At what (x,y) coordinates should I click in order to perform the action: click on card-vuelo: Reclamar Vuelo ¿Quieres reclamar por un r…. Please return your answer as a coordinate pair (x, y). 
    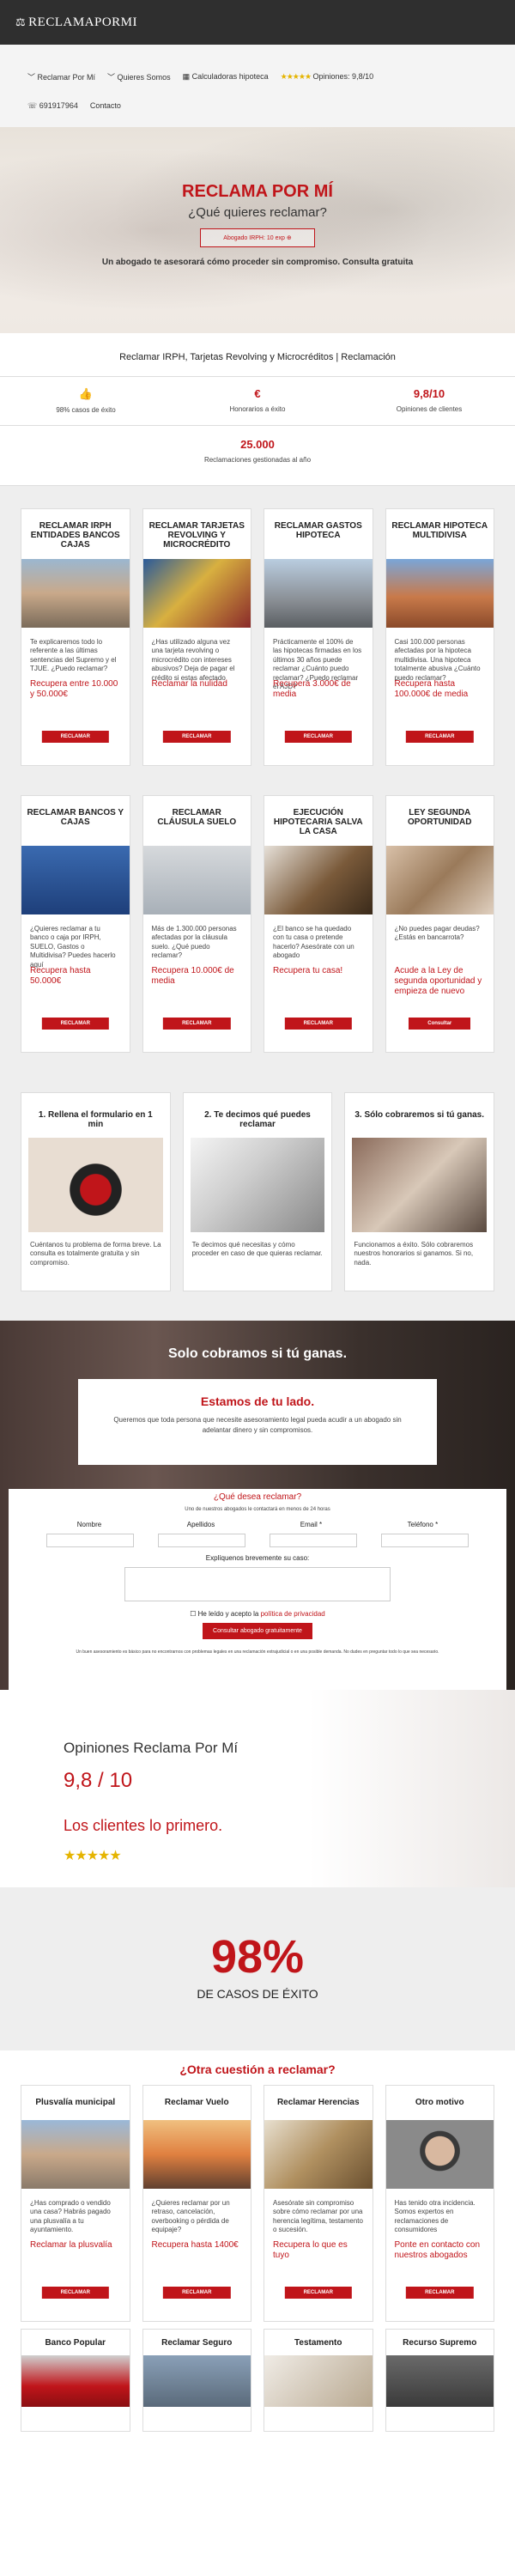
    Looking at the image, I should click on (196, 2203).